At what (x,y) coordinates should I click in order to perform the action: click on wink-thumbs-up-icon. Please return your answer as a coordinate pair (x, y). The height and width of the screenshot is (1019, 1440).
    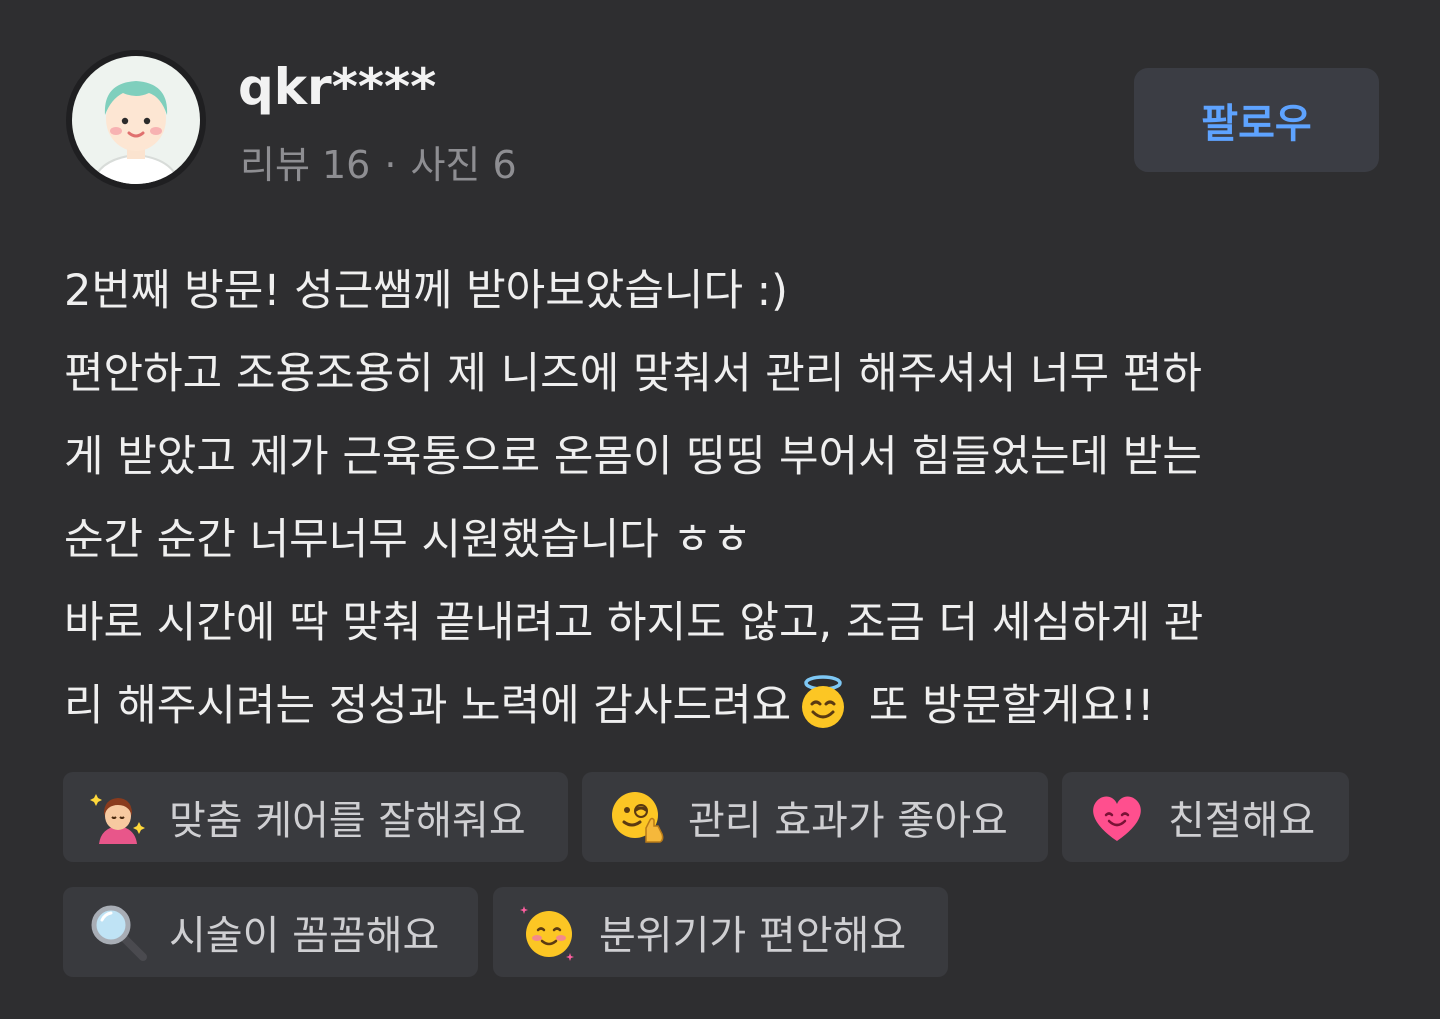
    Looking at the image, I should click on (637, 817).